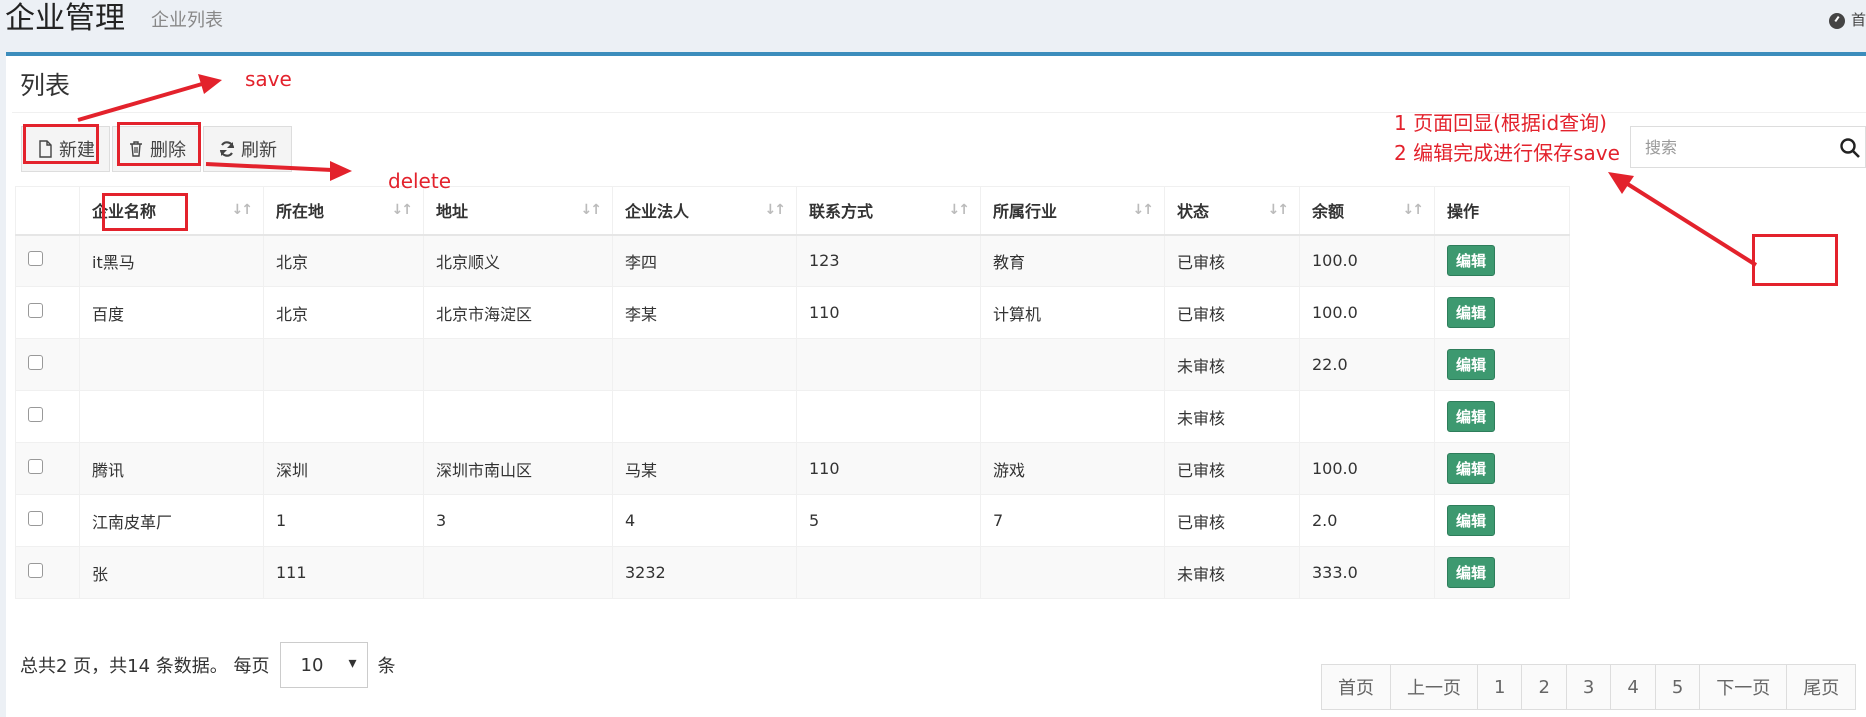  I want to click on select-all-header, so click(47, 211).